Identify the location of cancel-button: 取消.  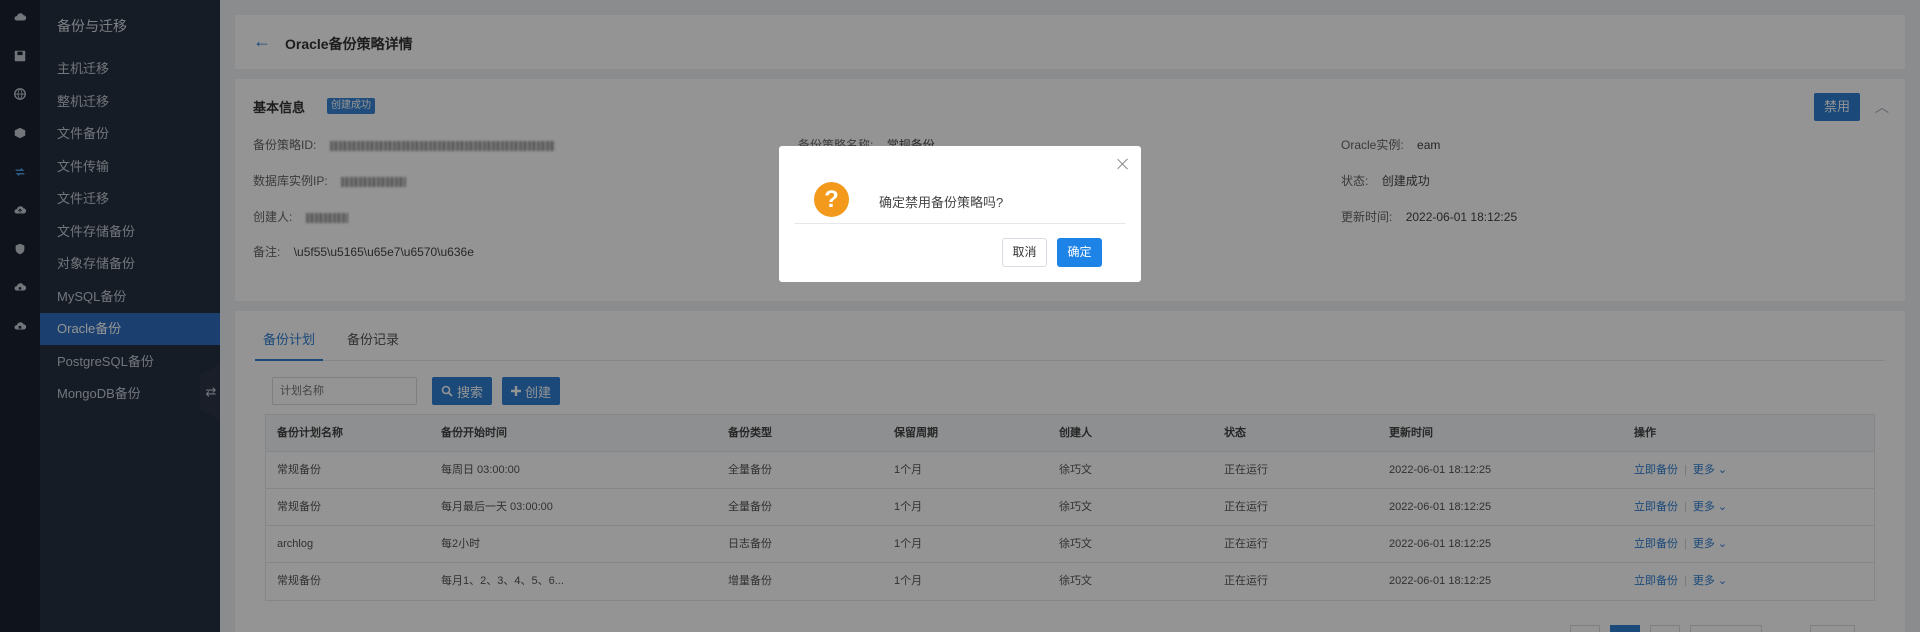
(1024, 252).